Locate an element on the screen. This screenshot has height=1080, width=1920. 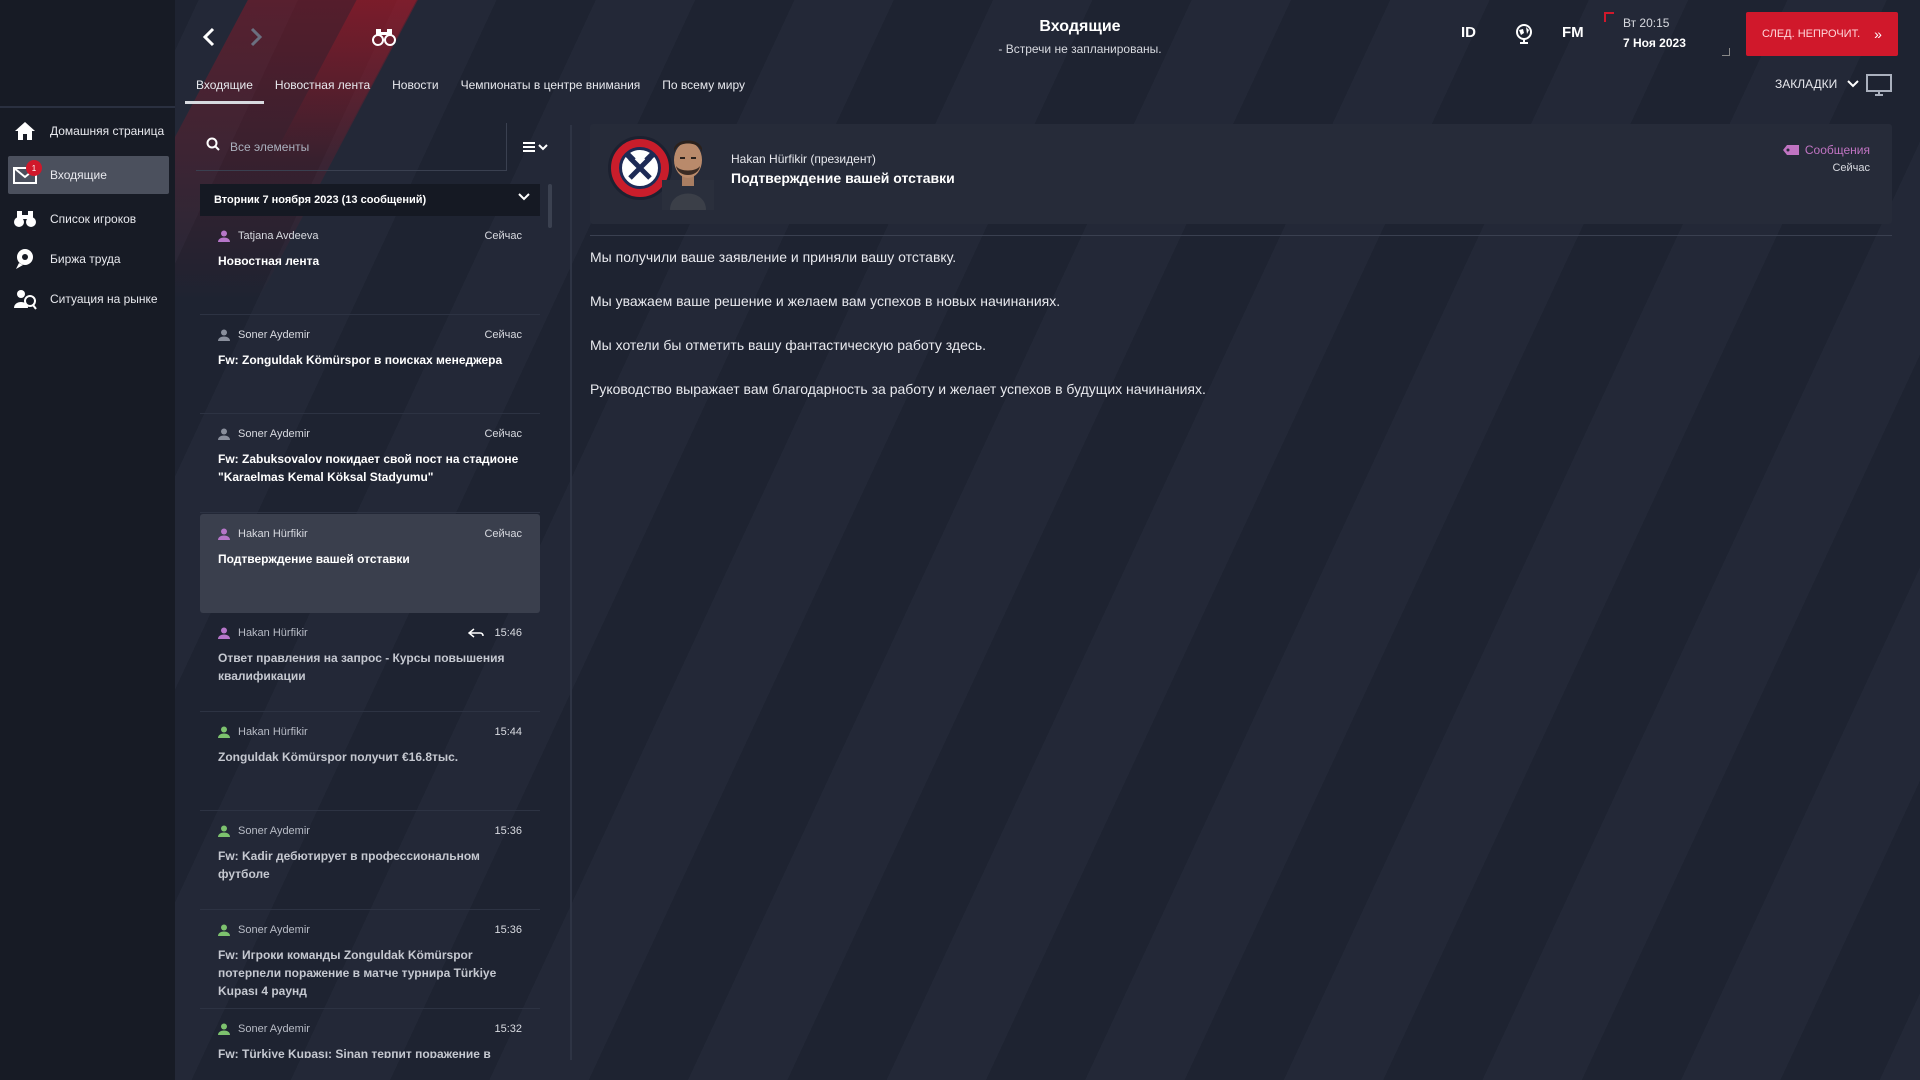
detail-separator is located at coordinates (1241, 235).